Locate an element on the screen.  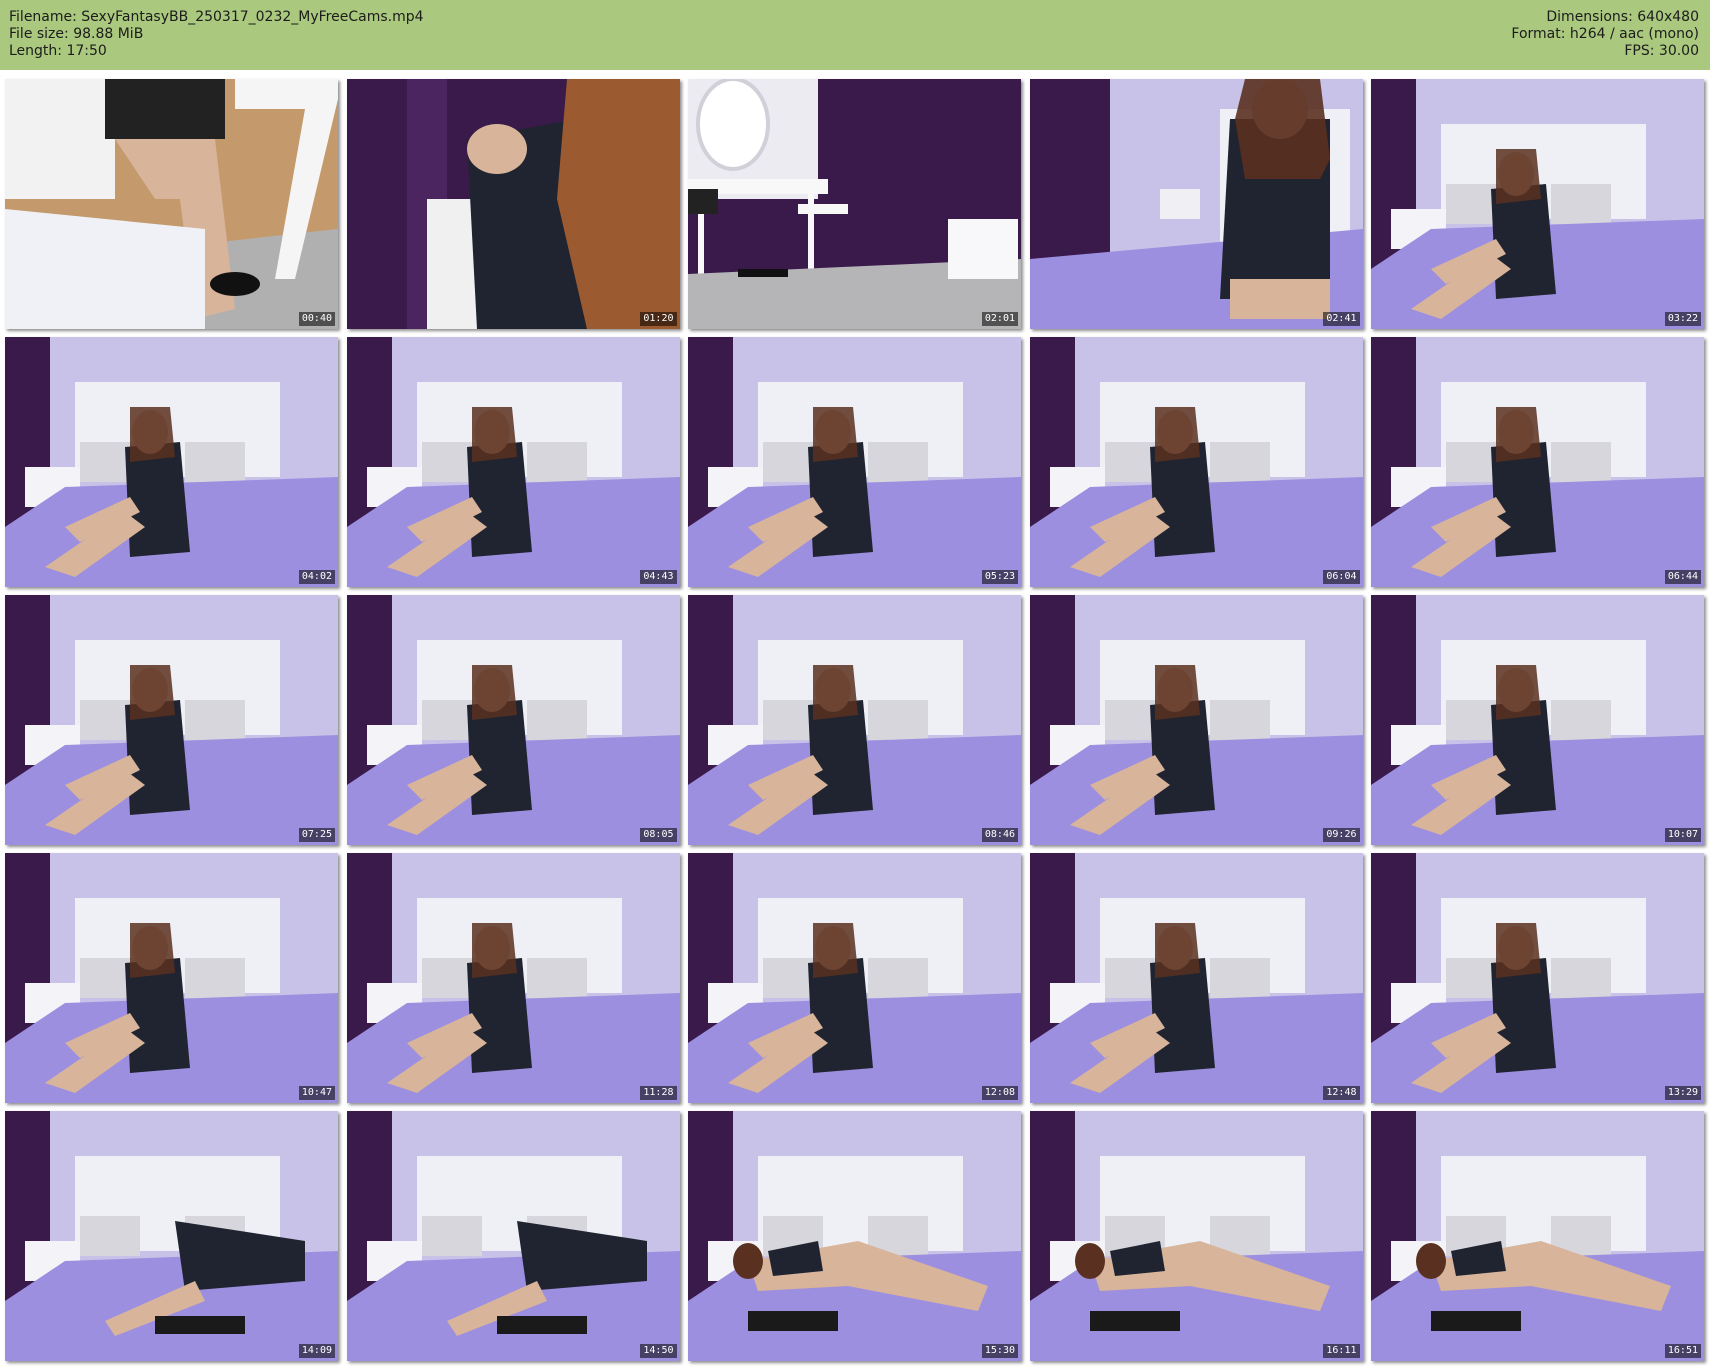
frame-timestamp: 09:26 is located at coordinates (1341, 835).